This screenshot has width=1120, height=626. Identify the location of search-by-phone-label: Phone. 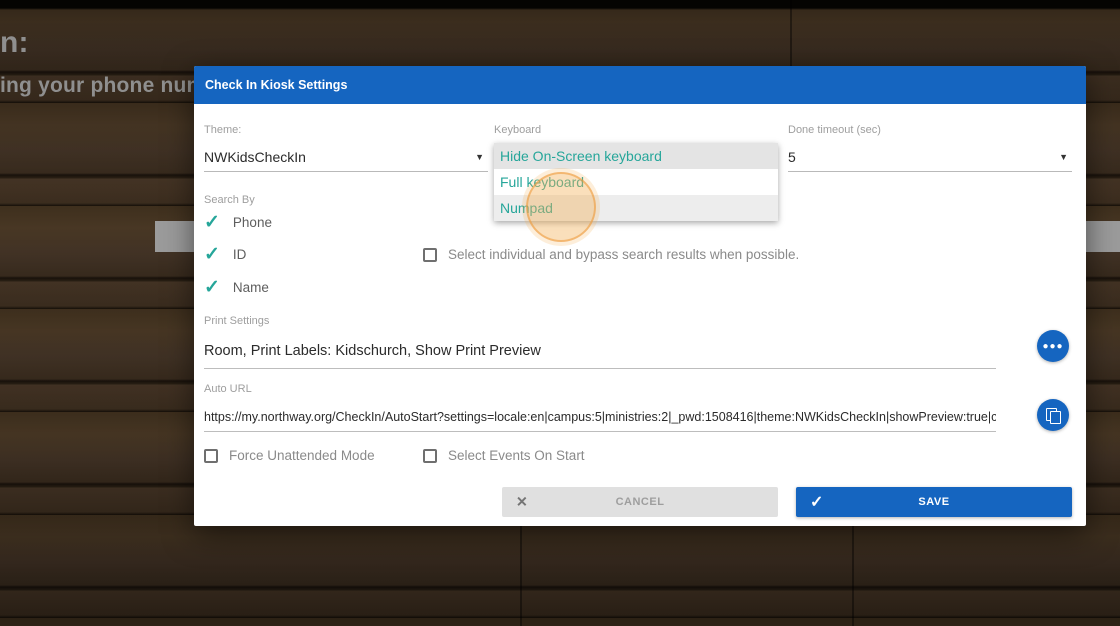
(252, 222).